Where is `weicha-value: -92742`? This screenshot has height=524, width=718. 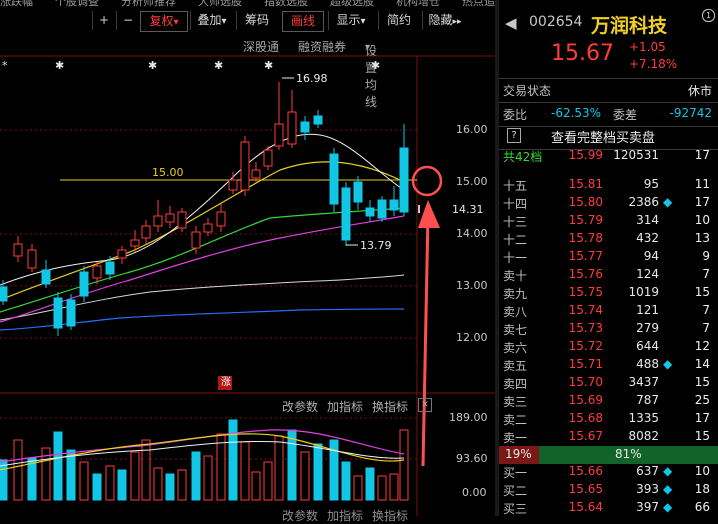
weicha-value: -92742 is located at coordinates (690, 113).